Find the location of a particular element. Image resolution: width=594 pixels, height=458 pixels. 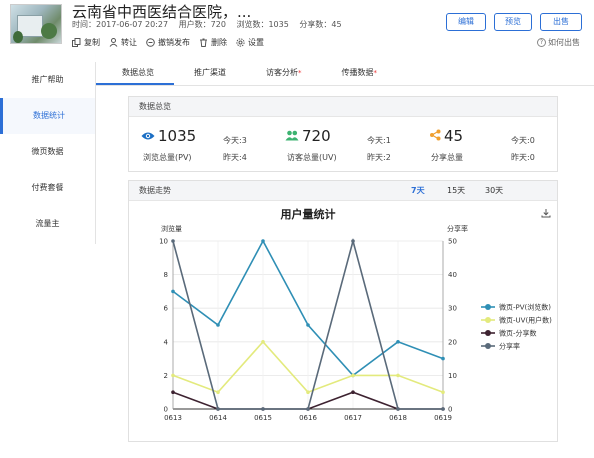

delete-label: 删除 is located at coordinates (219, 42).